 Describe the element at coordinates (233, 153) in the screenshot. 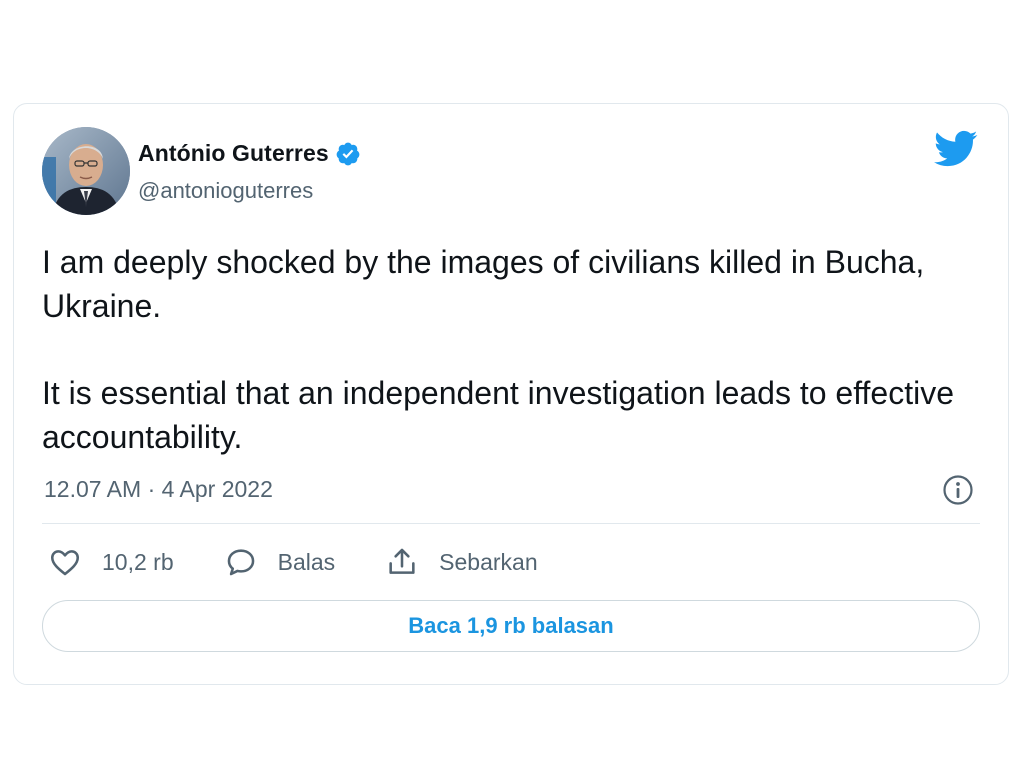

I see `author-display-name: António Guterres` at that location.